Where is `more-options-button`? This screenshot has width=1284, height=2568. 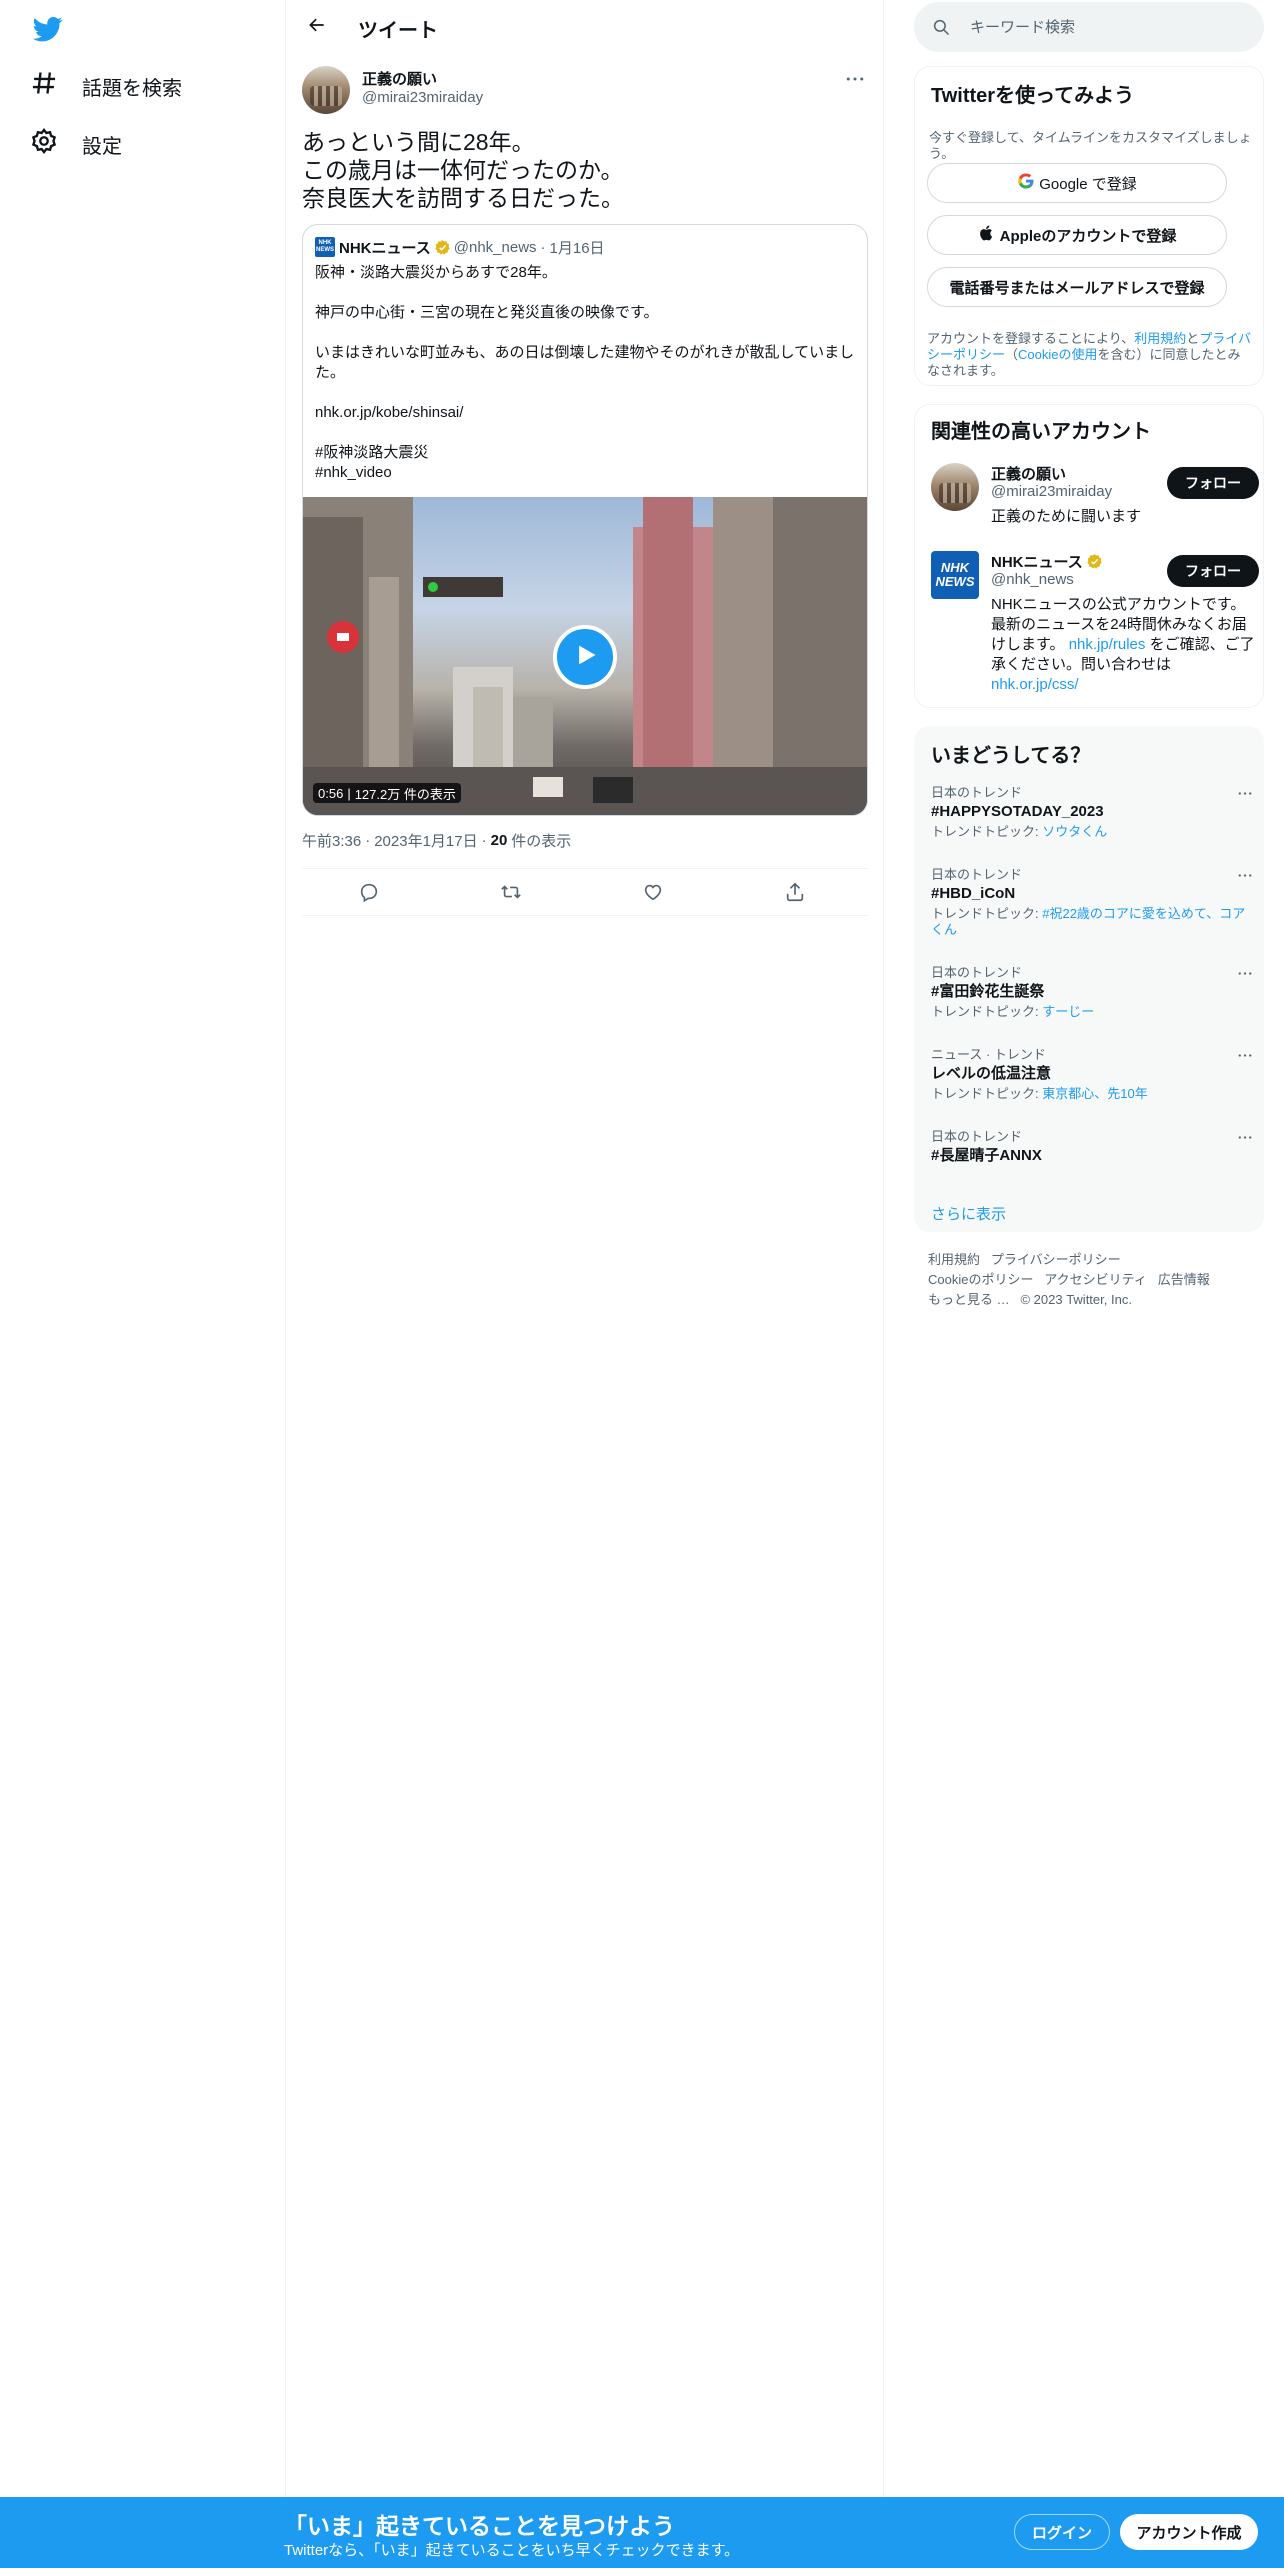
more-options-button is located at coordinates (855, 78).